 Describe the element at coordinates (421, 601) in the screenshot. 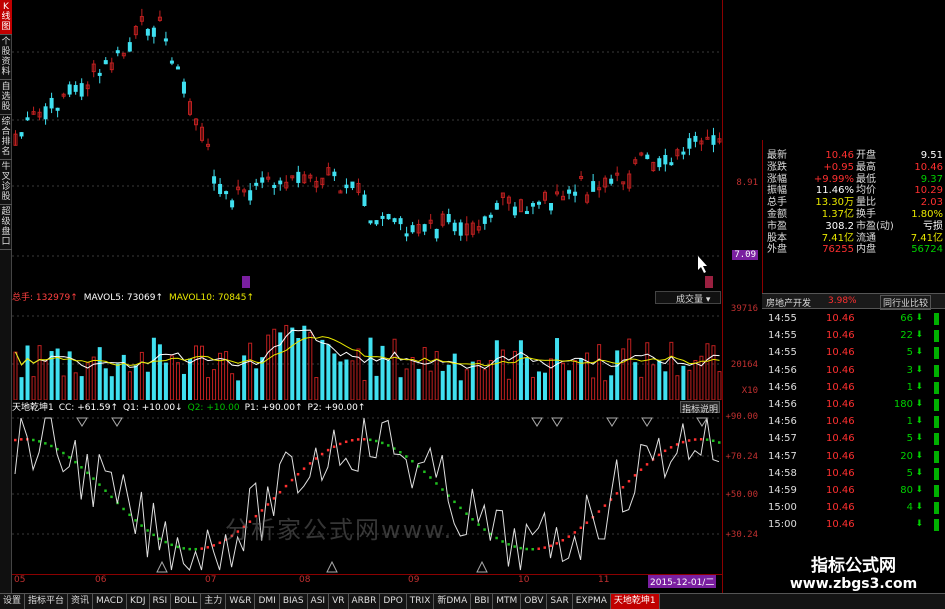

I see `indicator-tab: TRIX` at that location.